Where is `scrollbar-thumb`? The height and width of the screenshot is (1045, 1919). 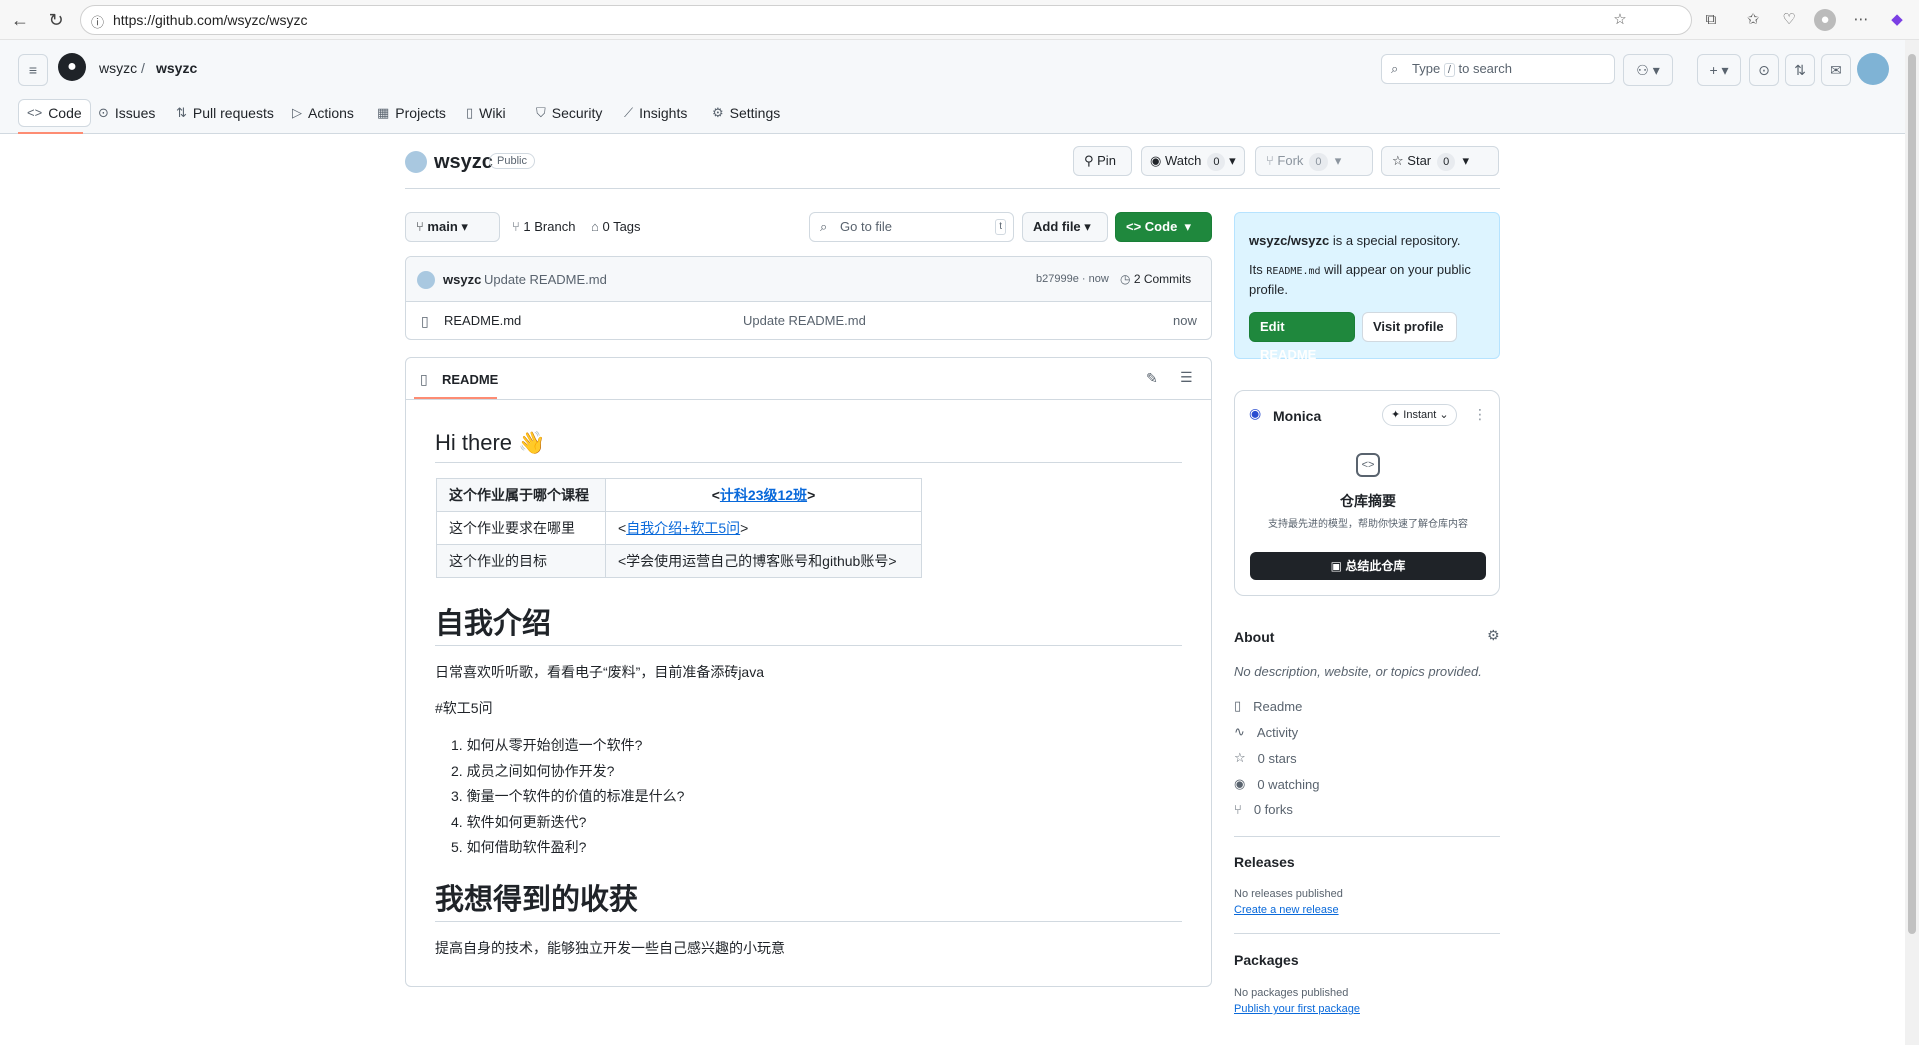 scrollbar-thumb is located at coordinates (1912, 494).